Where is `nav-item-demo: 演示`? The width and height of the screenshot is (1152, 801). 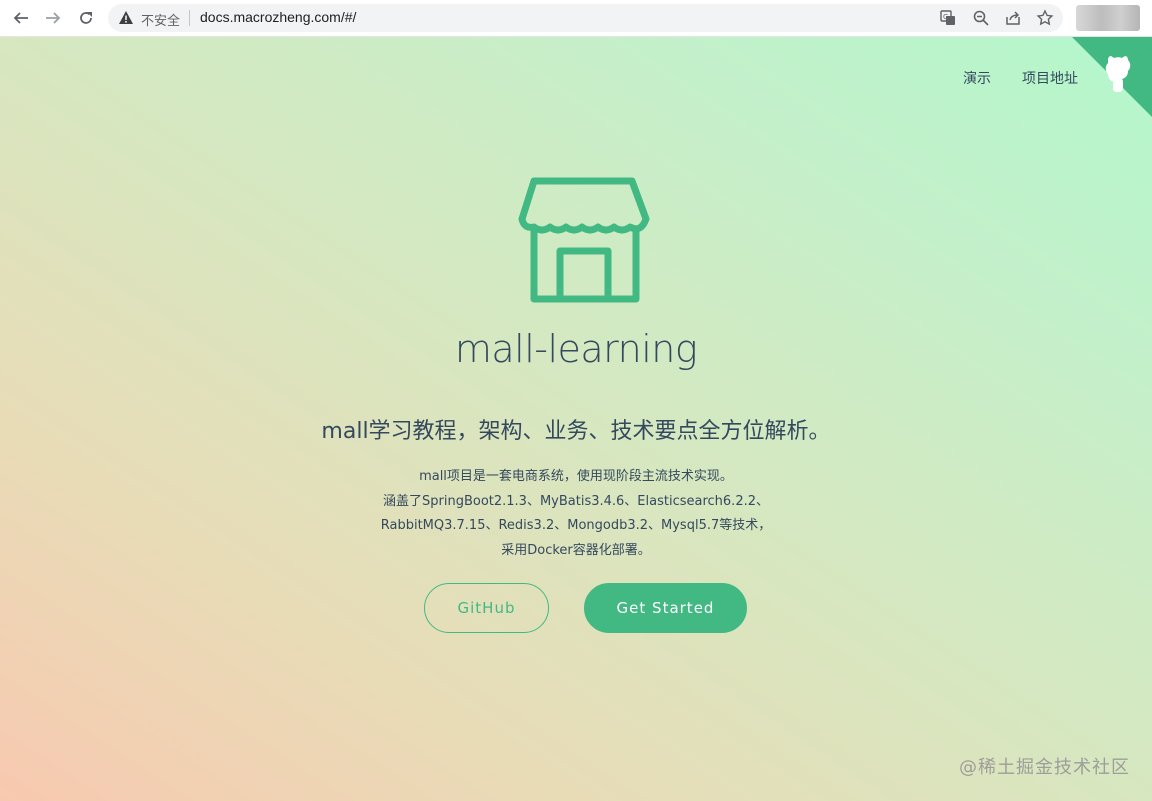
nav-item-demo: 演示 is located at coordinates (977, 78).